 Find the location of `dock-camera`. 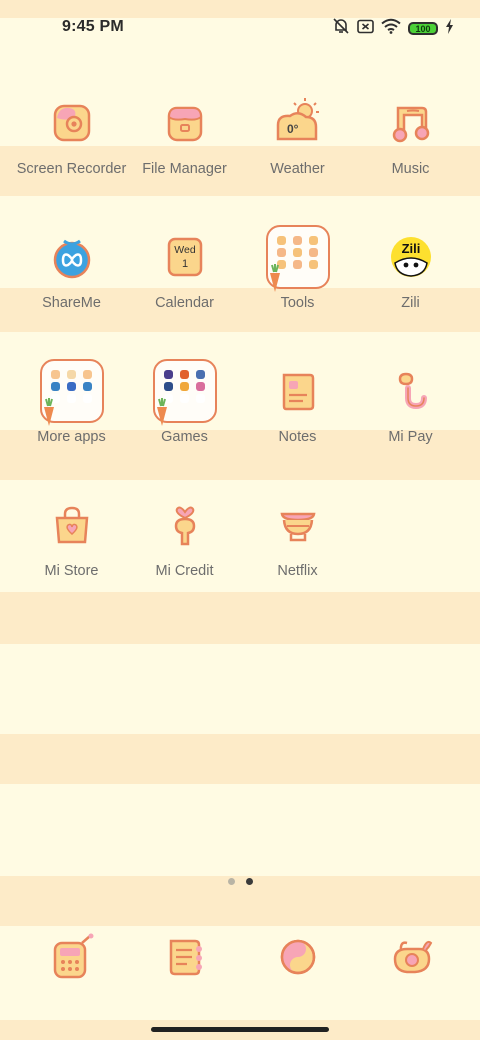

dock-camera is located at coordinates (410, 957).